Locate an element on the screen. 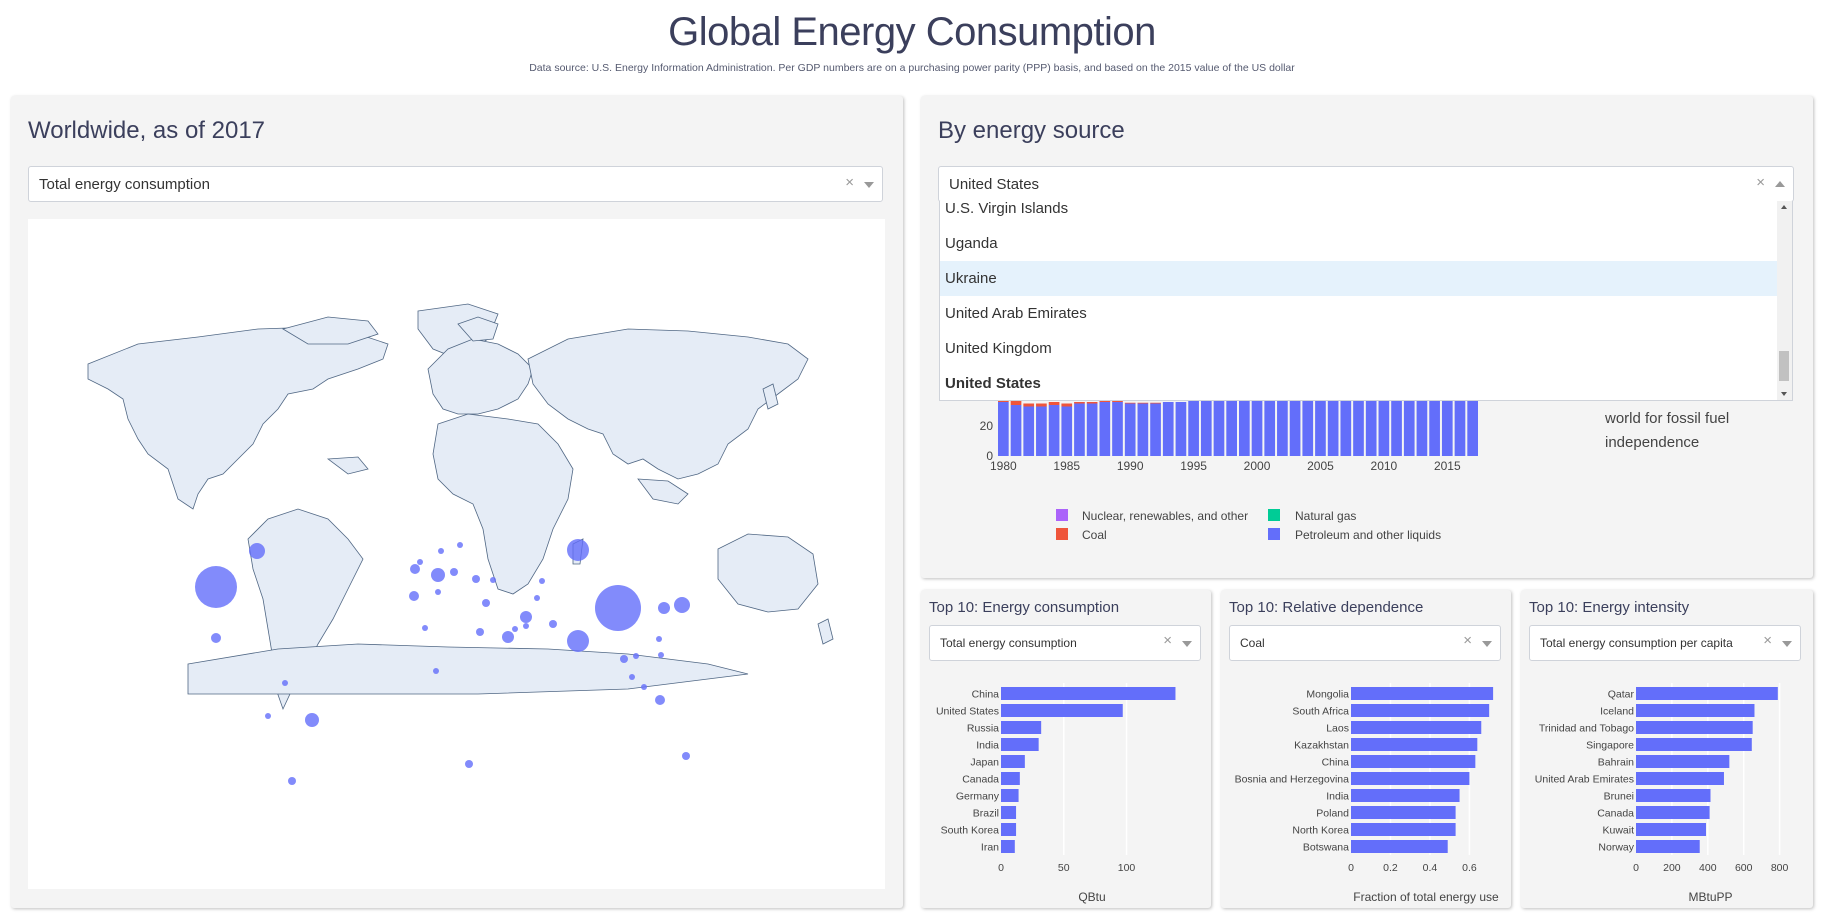  category-label: Bahrain is located at coordinates (1616, 763).